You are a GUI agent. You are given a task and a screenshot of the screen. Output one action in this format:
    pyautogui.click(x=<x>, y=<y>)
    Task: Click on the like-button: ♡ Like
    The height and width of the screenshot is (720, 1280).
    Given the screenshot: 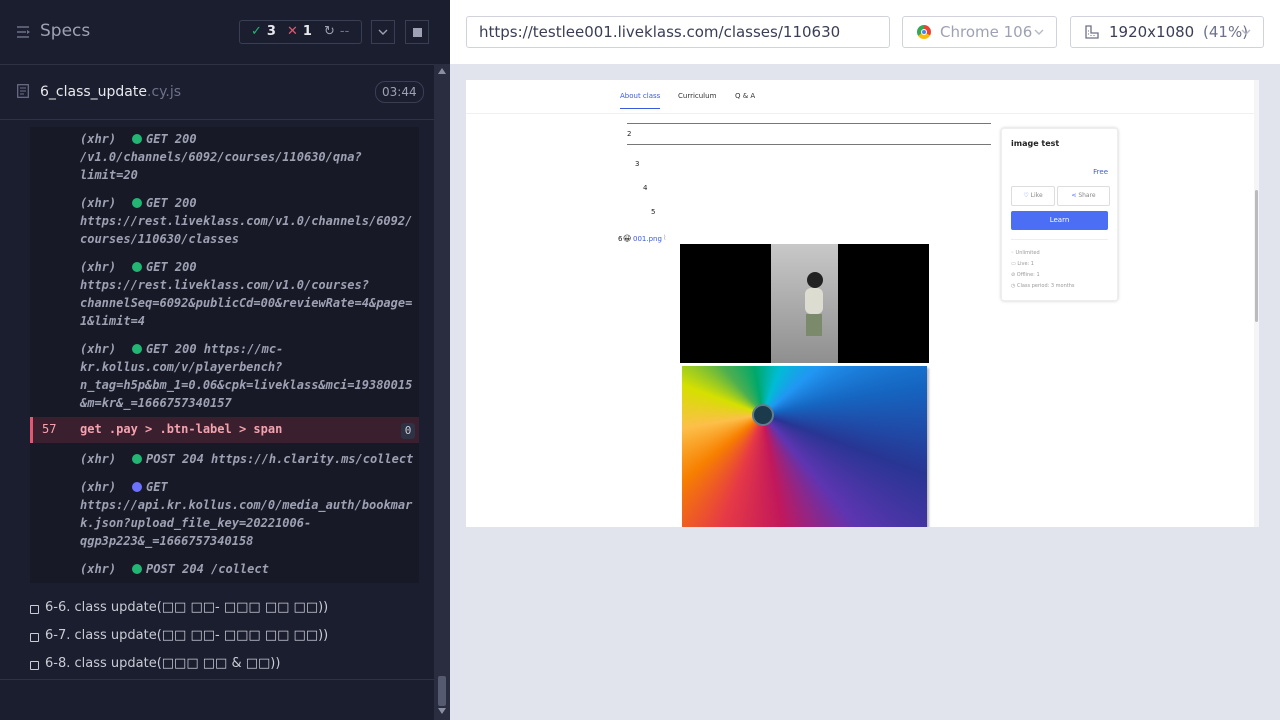 What is the action you would take?
    pyautogui.click(x=1033, y=196)
    